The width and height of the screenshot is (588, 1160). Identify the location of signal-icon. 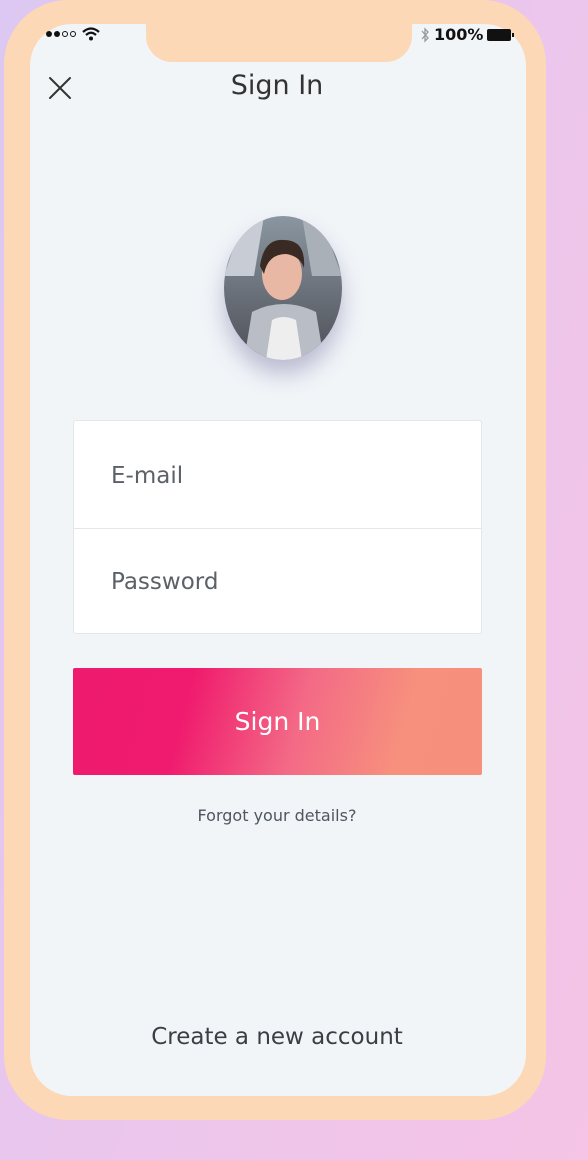
(61, 34).